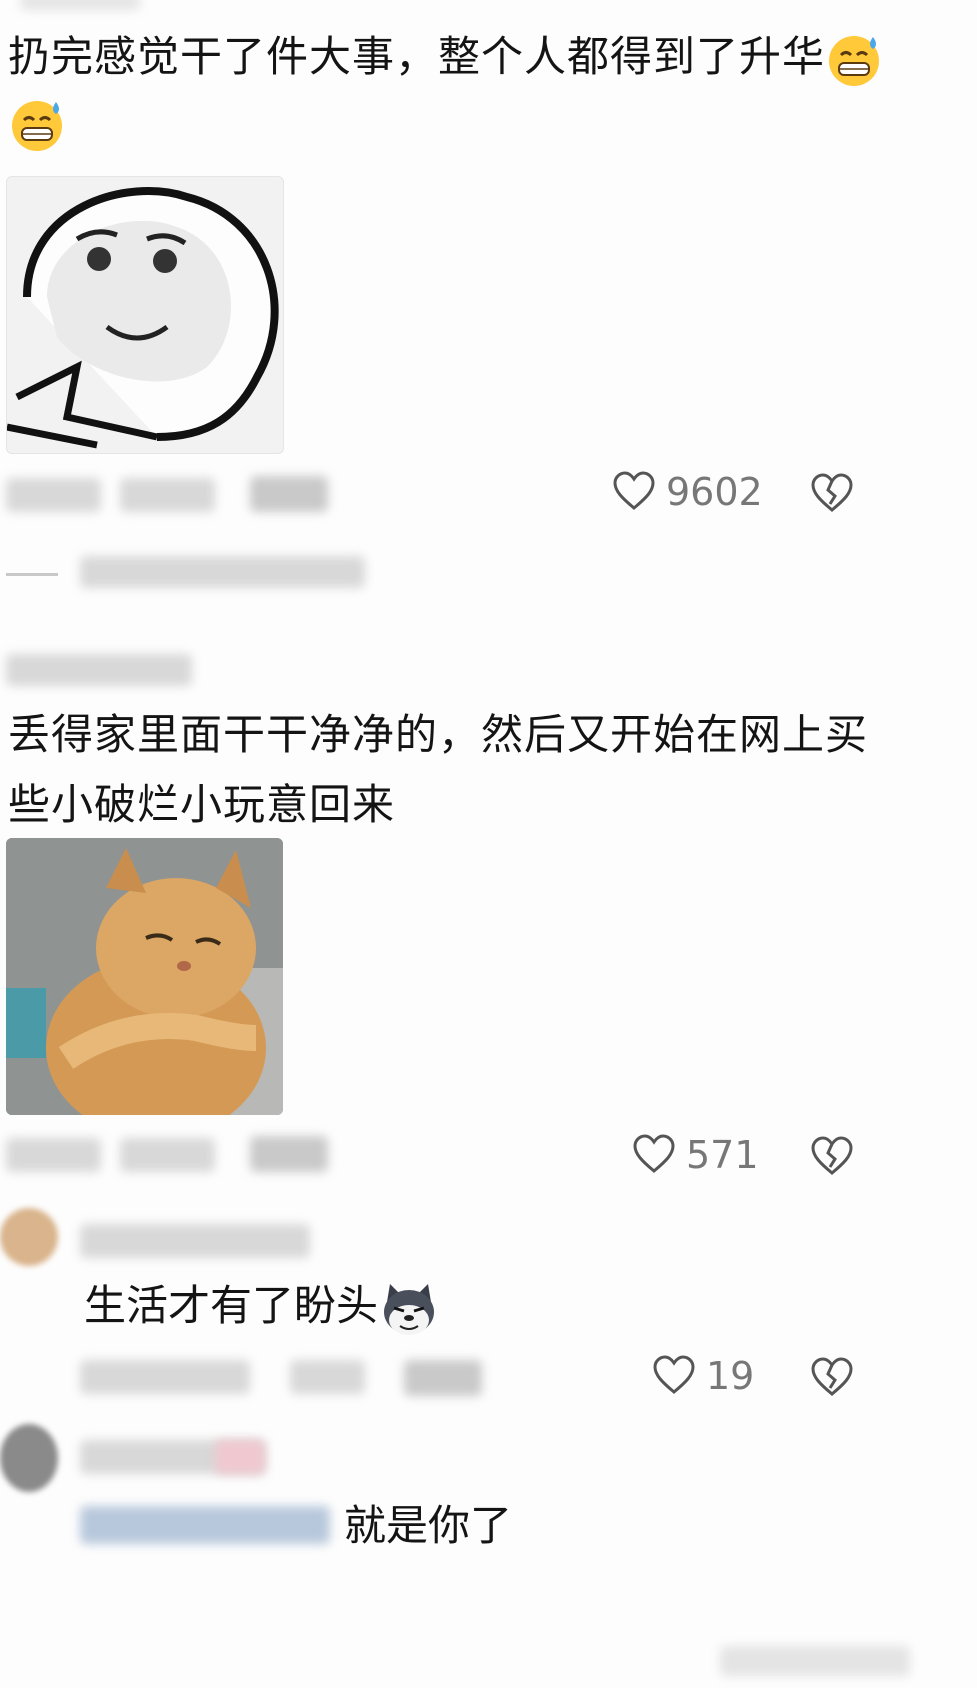  I want to click on reply-text: 生活才有了盼头, so click(262, 1308).